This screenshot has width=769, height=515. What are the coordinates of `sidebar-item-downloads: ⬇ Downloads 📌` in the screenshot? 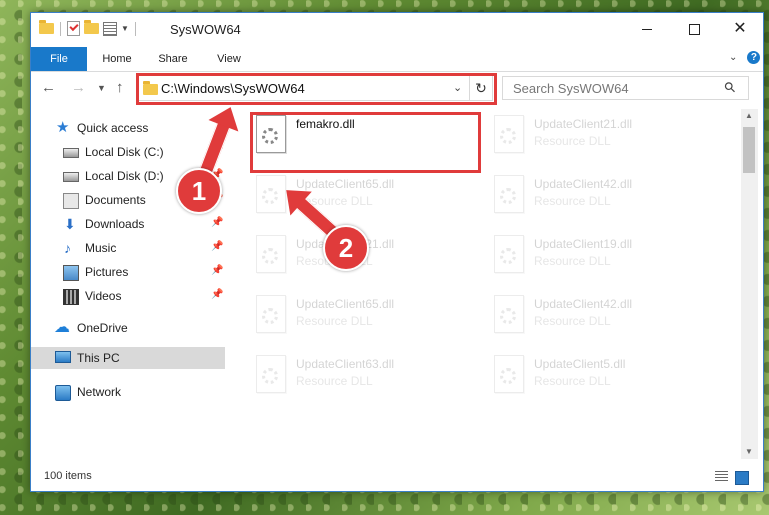 It's located at (128, 224).